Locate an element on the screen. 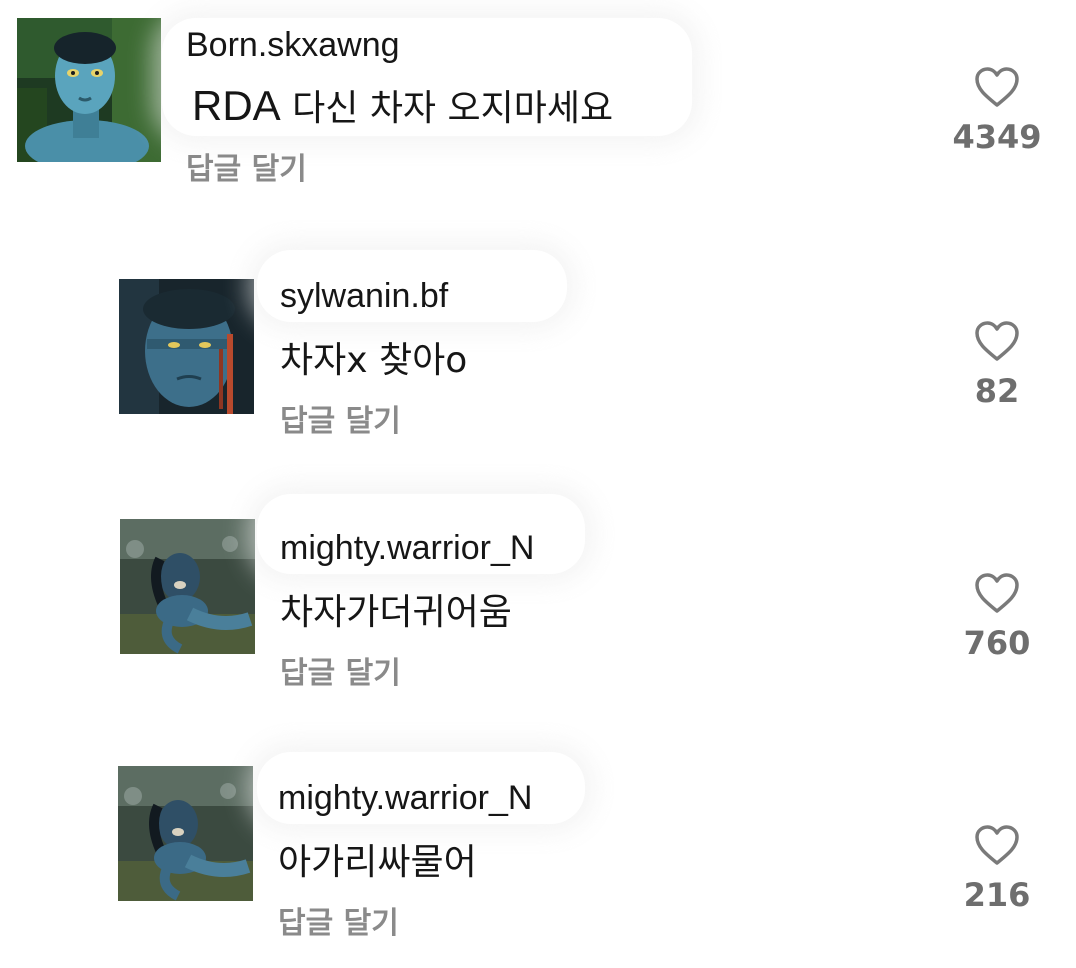 This screenshot has width=1076, height=968. comment-text: 아가리싸물어 is located at coordinates (377, 861).